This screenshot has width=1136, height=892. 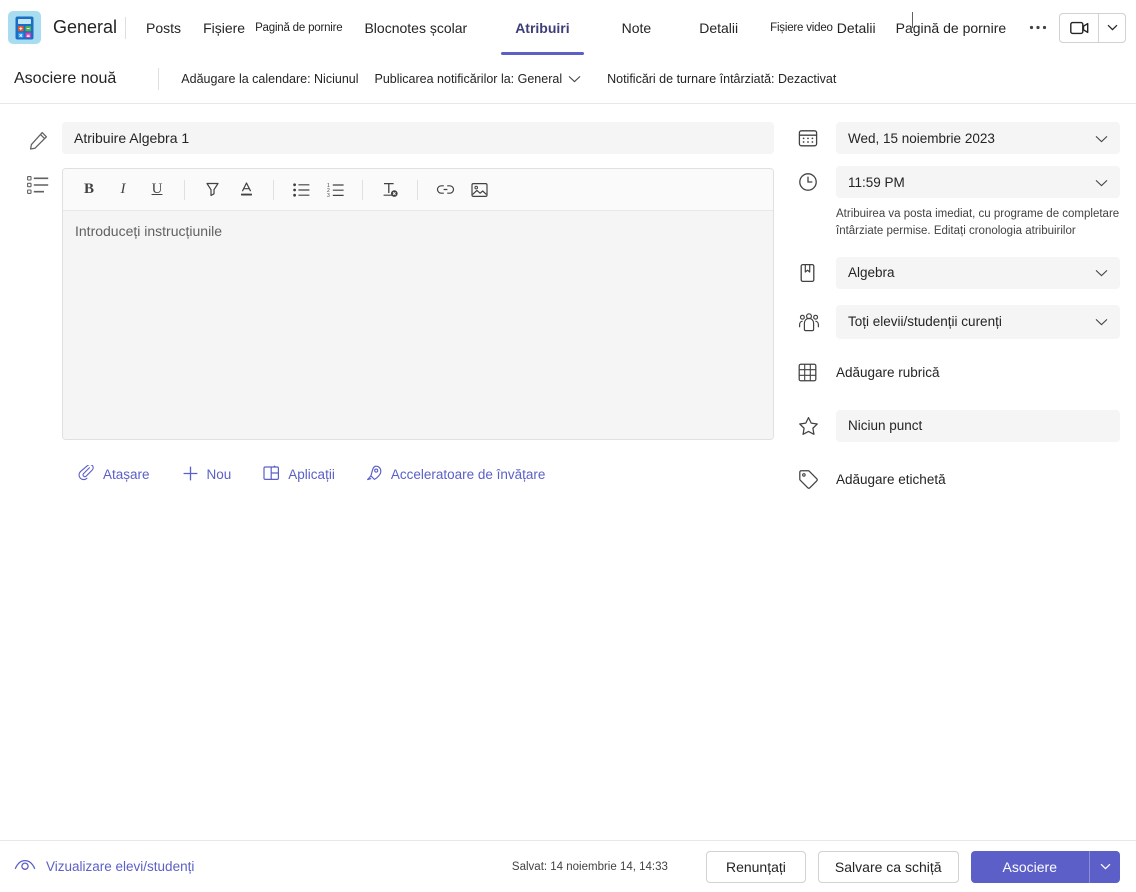 I want to click on class-row: Algebra, so click(x=956, y=272).